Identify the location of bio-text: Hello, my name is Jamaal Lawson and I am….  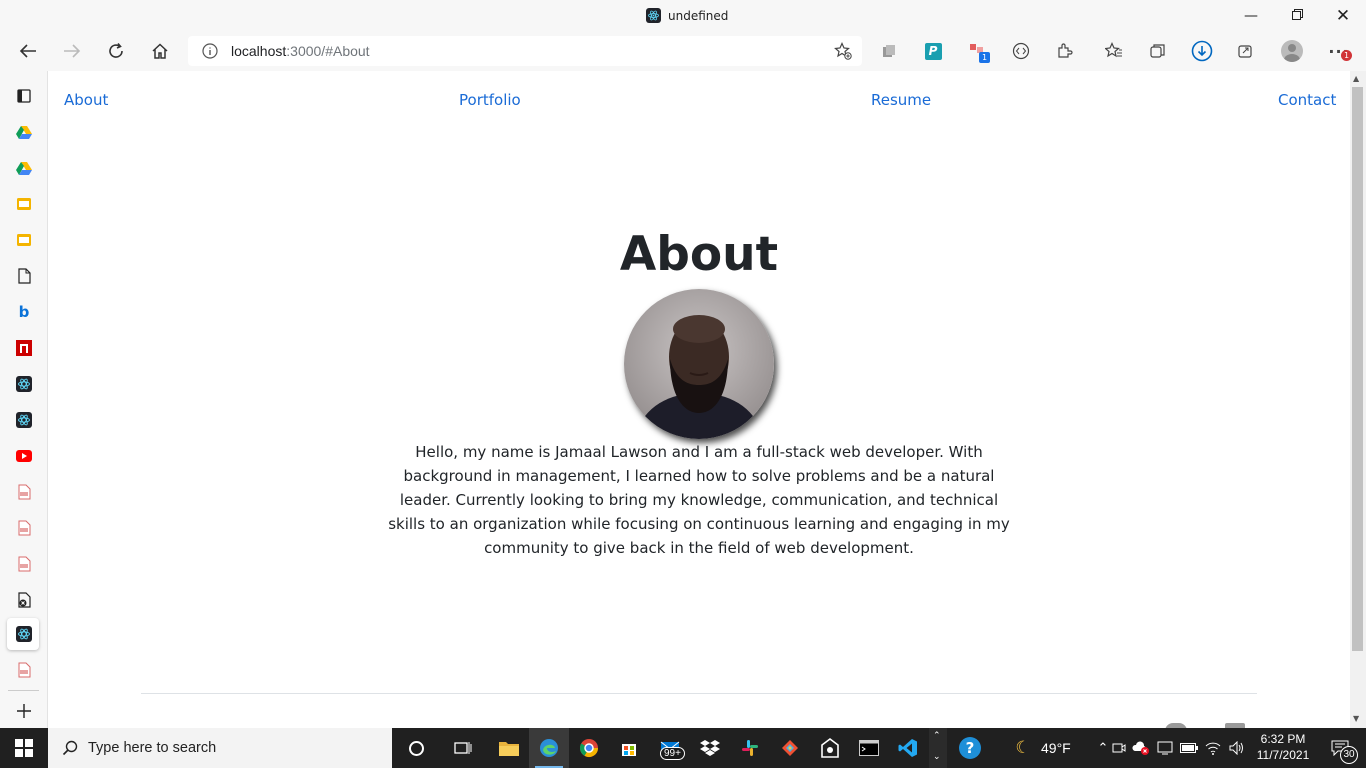
(699, 500).